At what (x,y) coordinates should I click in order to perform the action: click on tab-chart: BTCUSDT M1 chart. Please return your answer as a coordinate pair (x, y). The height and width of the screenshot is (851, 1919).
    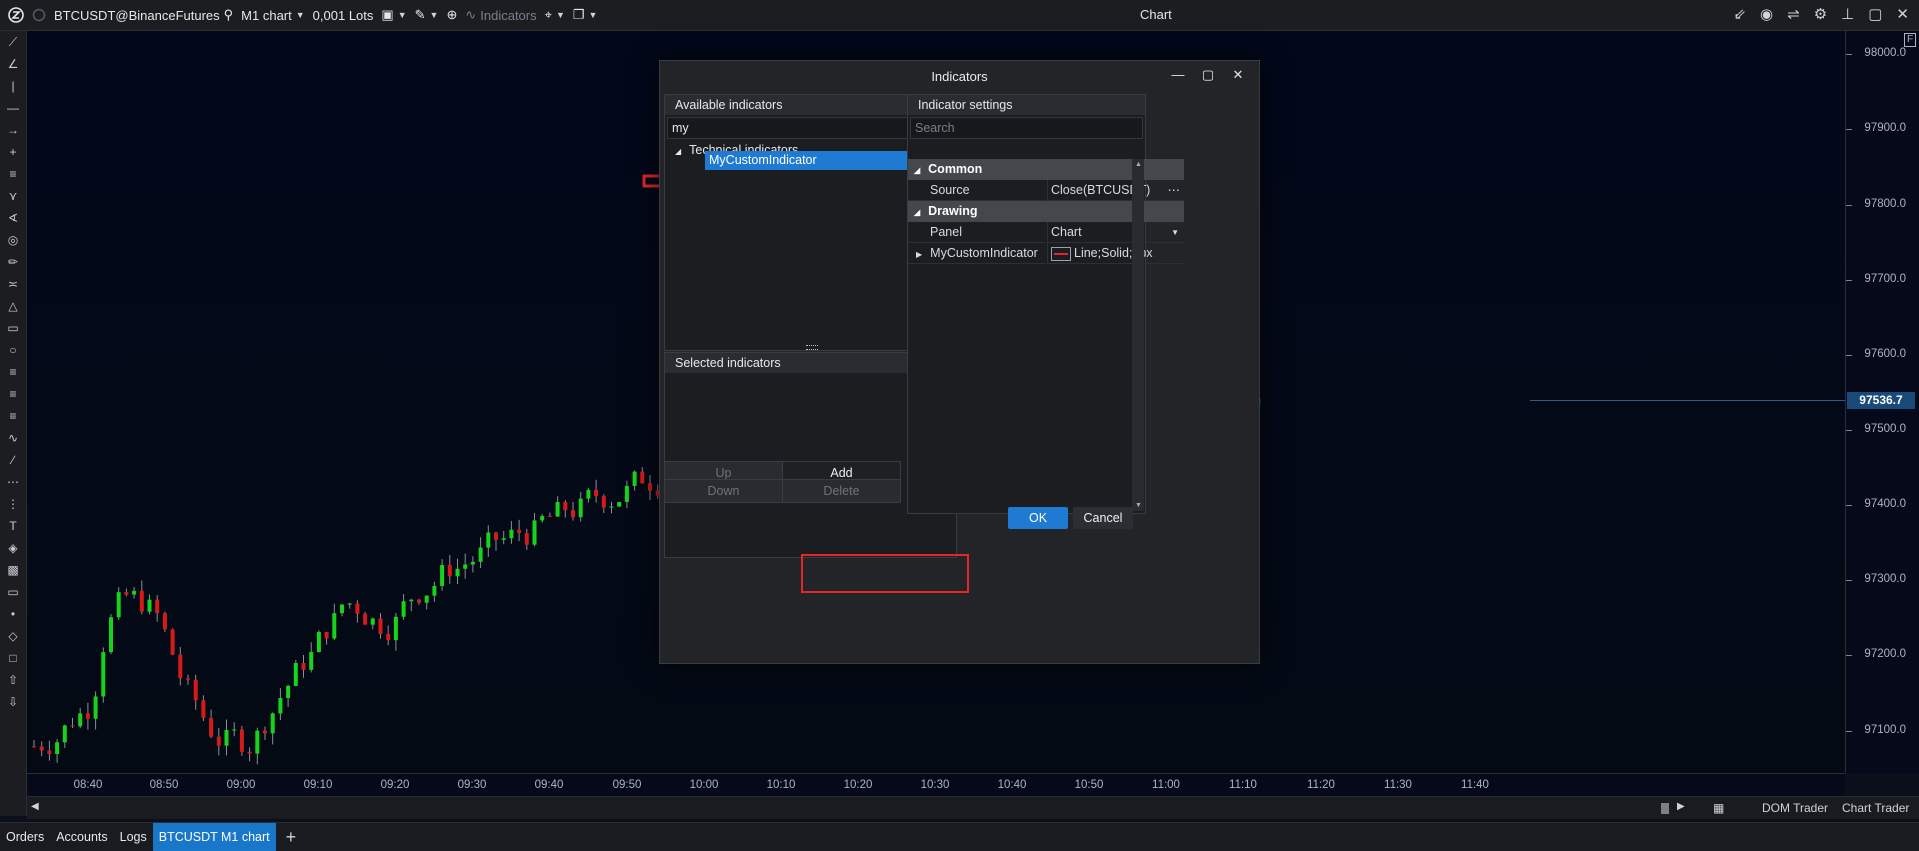
    Looking at the image, I should click on (214, 837).